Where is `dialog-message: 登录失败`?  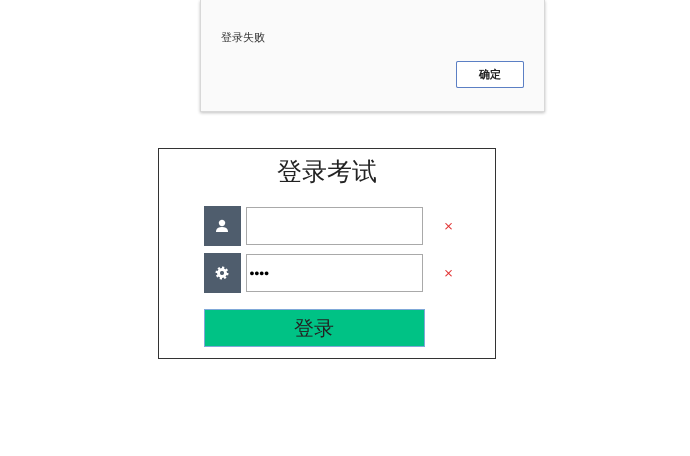 dialog-message: 登录失败 is located at coordinates (243, 37).